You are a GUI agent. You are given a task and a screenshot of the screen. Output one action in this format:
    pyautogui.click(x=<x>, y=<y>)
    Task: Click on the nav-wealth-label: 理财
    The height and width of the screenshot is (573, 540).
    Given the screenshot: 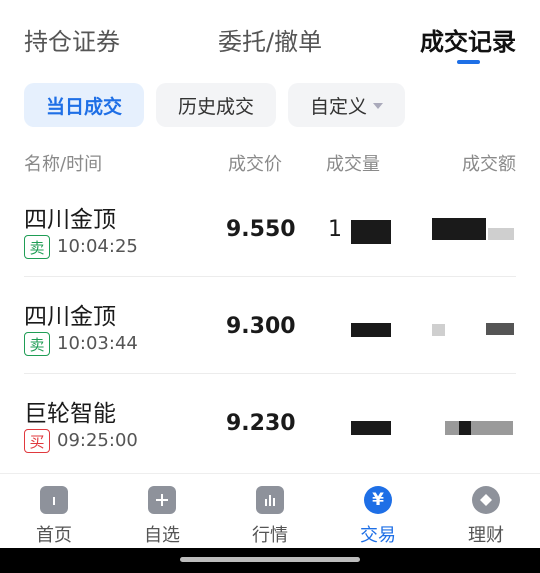 What is the action you would take?
    pyautogui.click(x=486, y=535)
    